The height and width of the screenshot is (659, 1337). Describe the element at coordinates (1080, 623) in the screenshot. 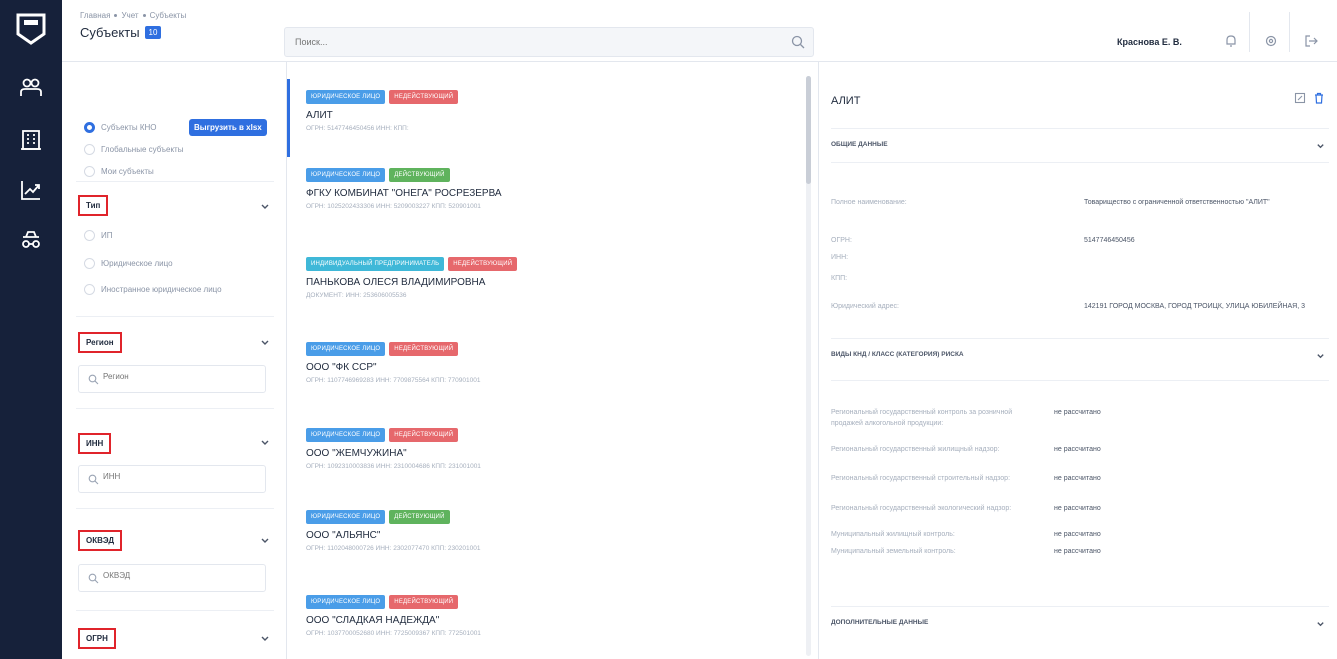

I see `section-additional-header: Дополнительные данные` at that location.